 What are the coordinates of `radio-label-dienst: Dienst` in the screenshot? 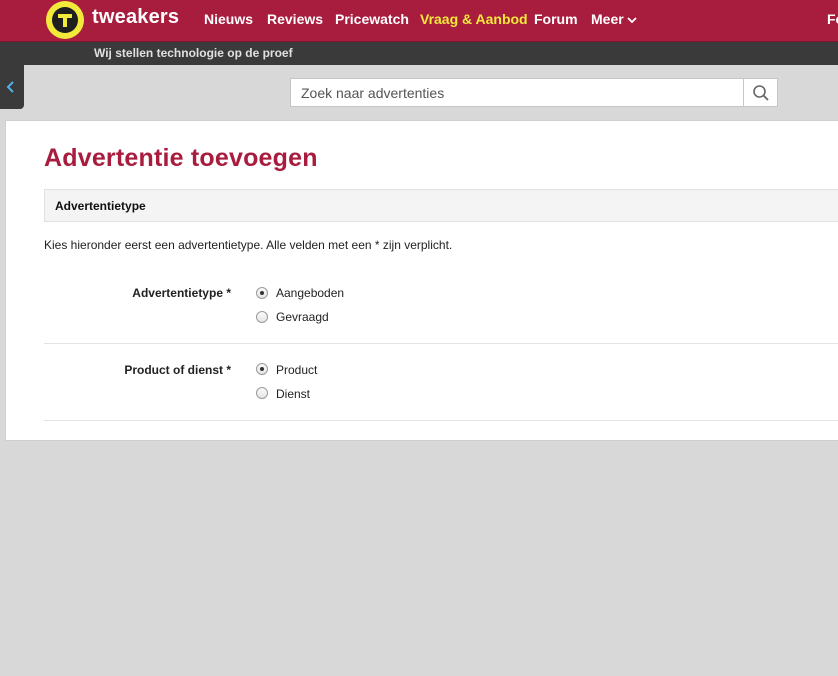 It's located at (293, 394).